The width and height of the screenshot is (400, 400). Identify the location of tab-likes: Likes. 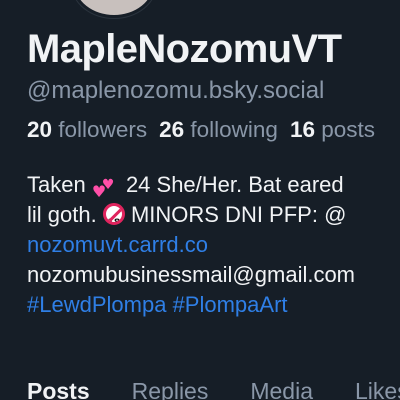
(377, 389).